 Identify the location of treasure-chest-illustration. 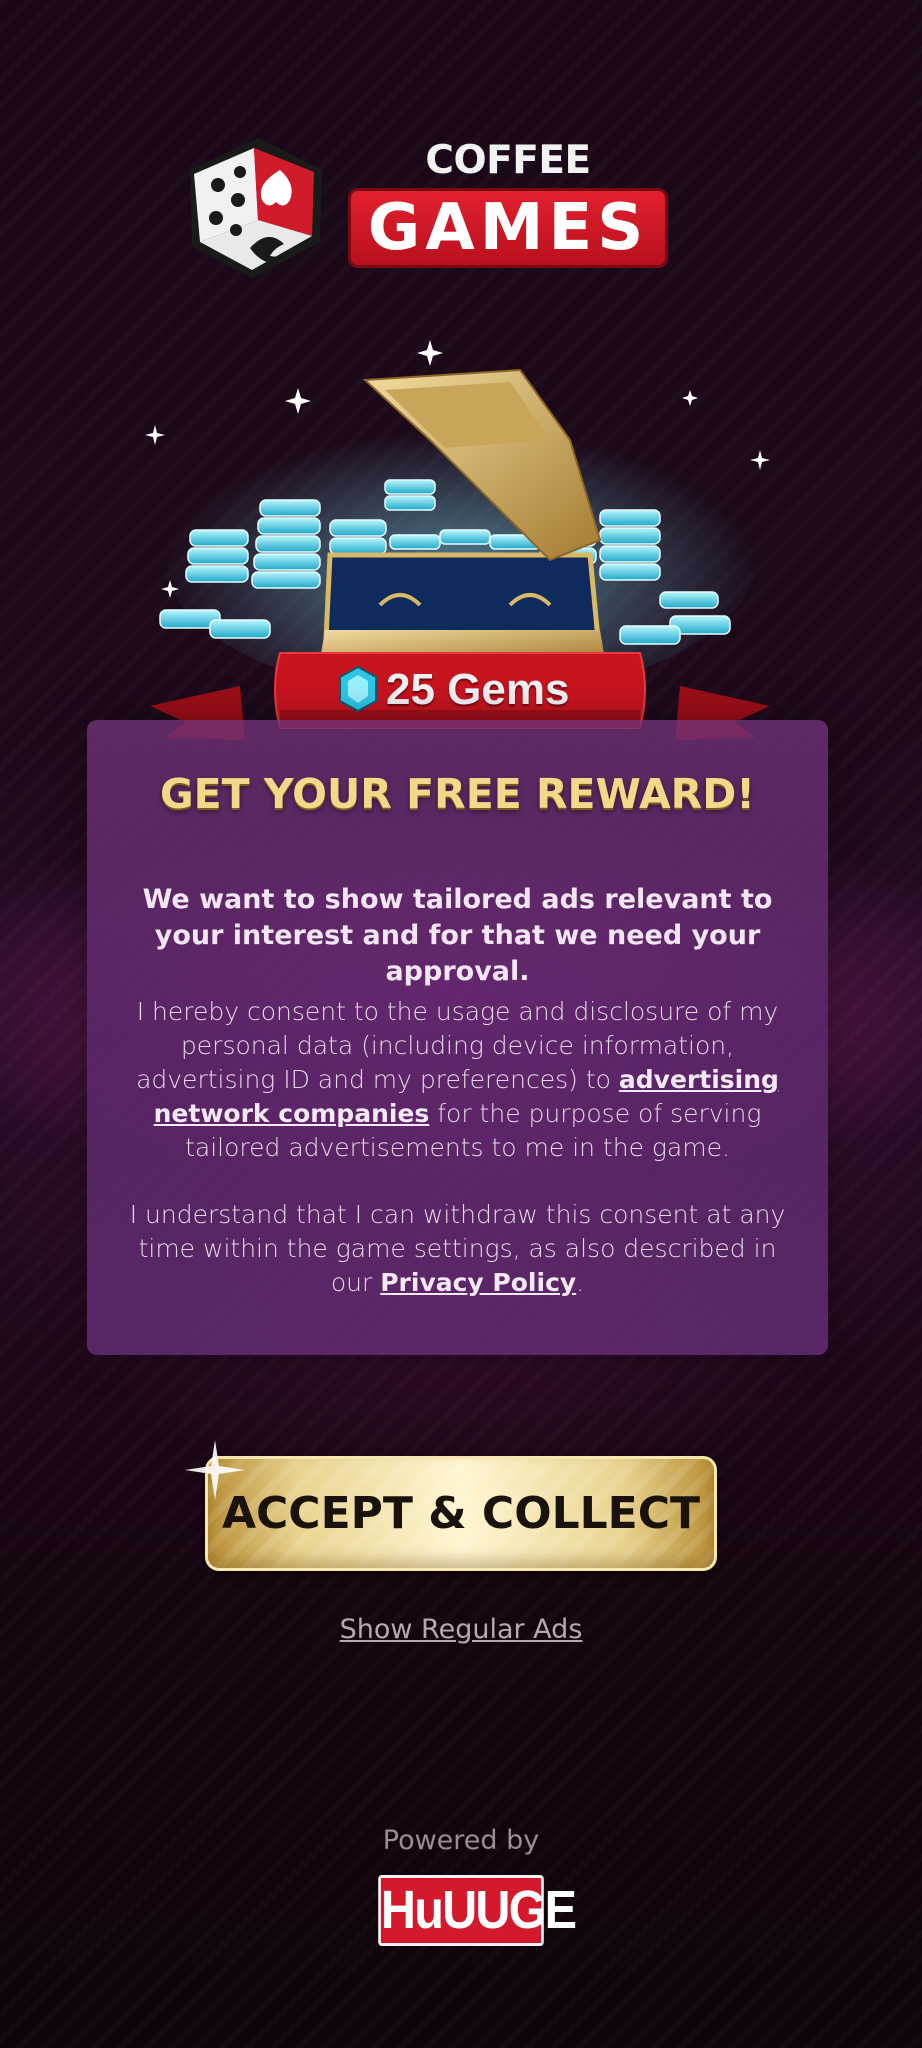
(457, 515).